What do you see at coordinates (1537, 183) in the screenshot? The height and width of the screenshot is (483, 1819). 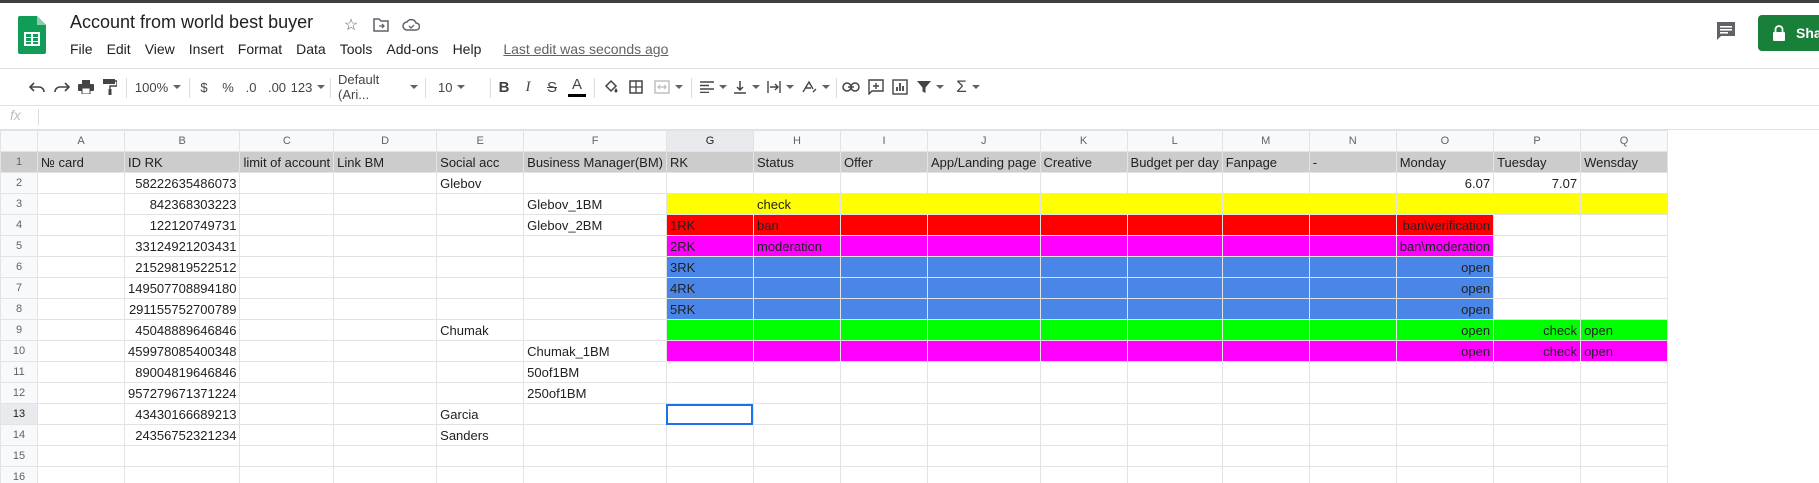 I see `cell-p2: 7.07` at bounding box center [1537, 183].